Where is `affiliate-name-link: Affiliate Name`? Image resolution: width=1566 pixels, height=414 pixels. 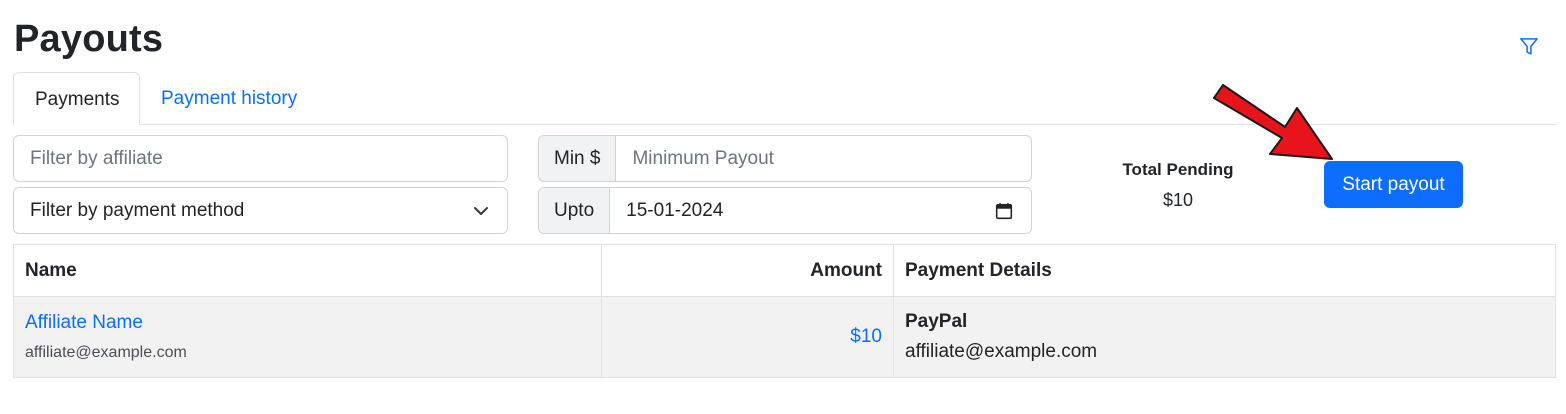 affiliate-name-link: Affiliate Name is located at coordinates (307, 323).